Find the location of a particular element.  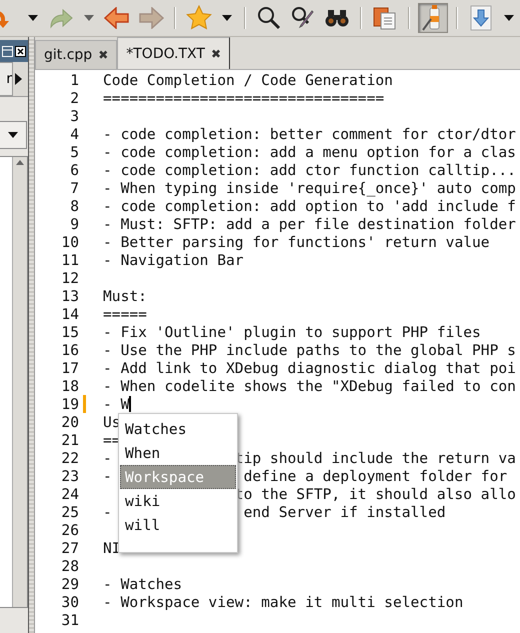

line-number: 23 is located at coordinates (69, 476).